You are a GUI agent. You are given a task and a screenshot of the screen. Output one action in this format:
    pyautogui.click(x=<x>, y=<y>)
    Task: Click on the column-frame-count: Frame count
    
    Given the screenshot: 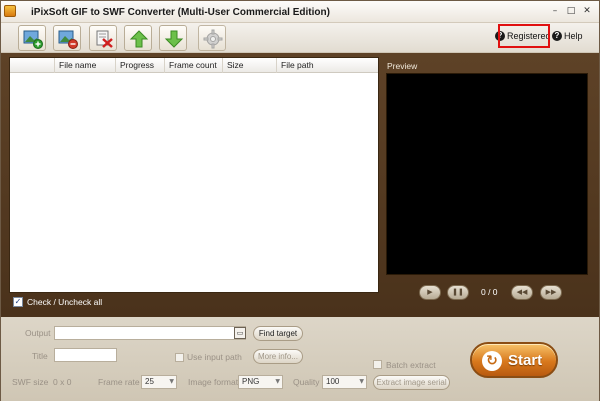 What is the action you would take?
    pyautogui.click(x=193, y=65)
    